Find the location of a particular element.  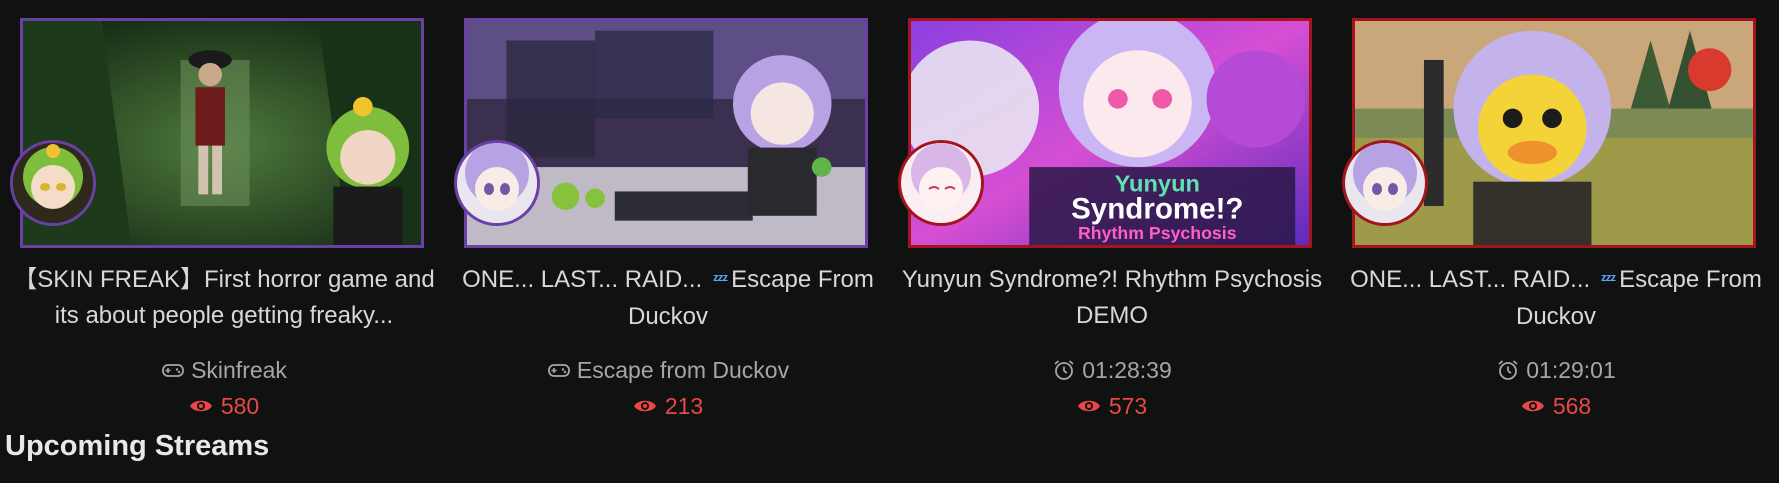

stream-game: Skinfreak is located at coordinates (224, 370).